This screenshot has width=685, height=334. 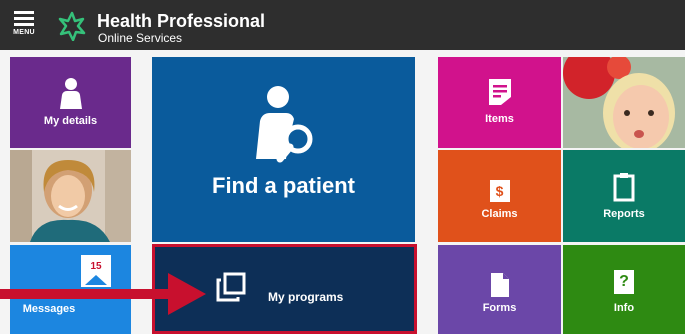 I want to click on app-subtitle: Online Services, so click(x=140, y=38).